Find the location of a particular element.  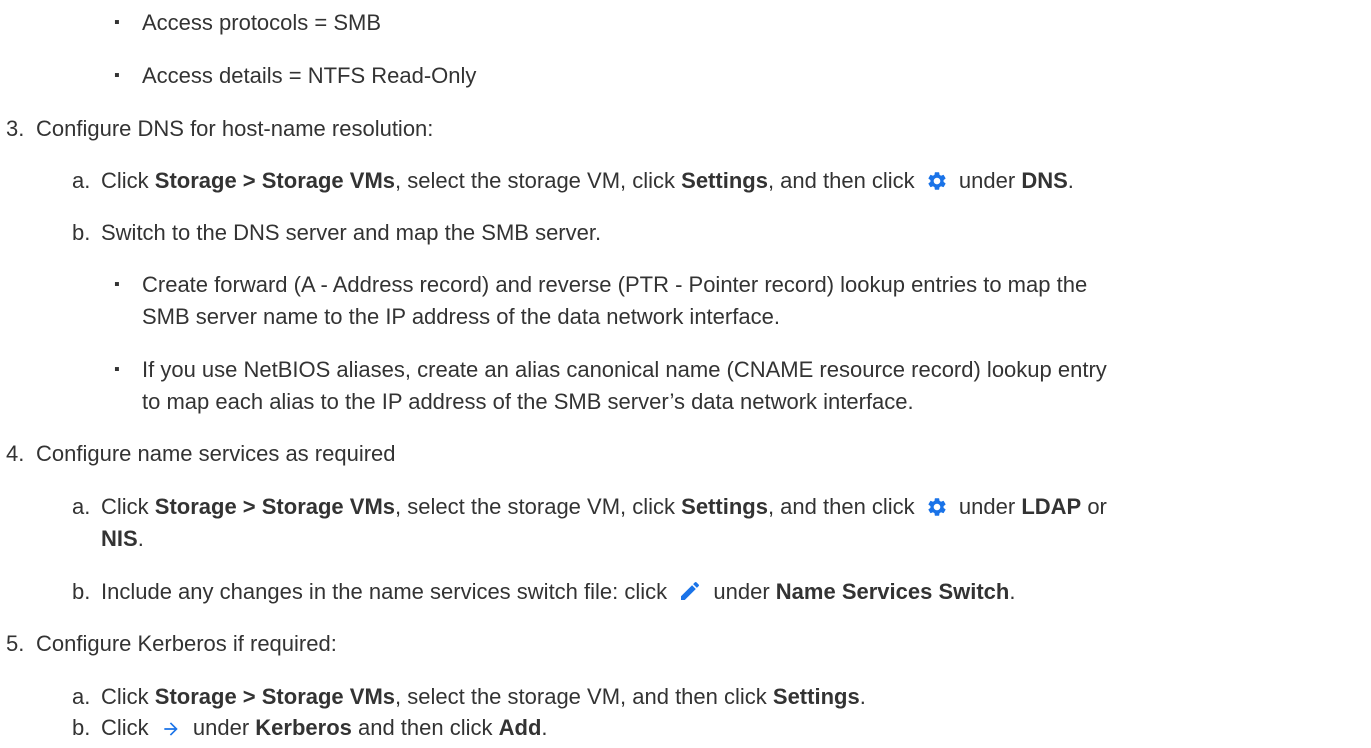

step-text: Configure name services as required is located at coordinates (216, 453).